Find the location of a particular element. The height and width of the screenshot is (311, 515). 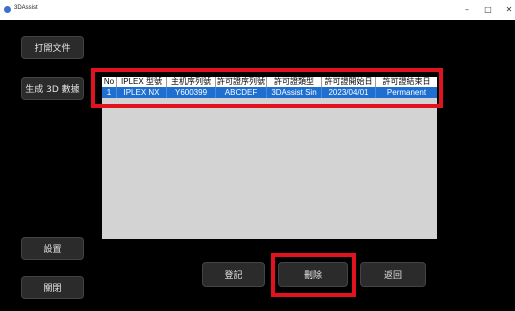

close-window-icon: ✕ is located at coordinates (509, 10).